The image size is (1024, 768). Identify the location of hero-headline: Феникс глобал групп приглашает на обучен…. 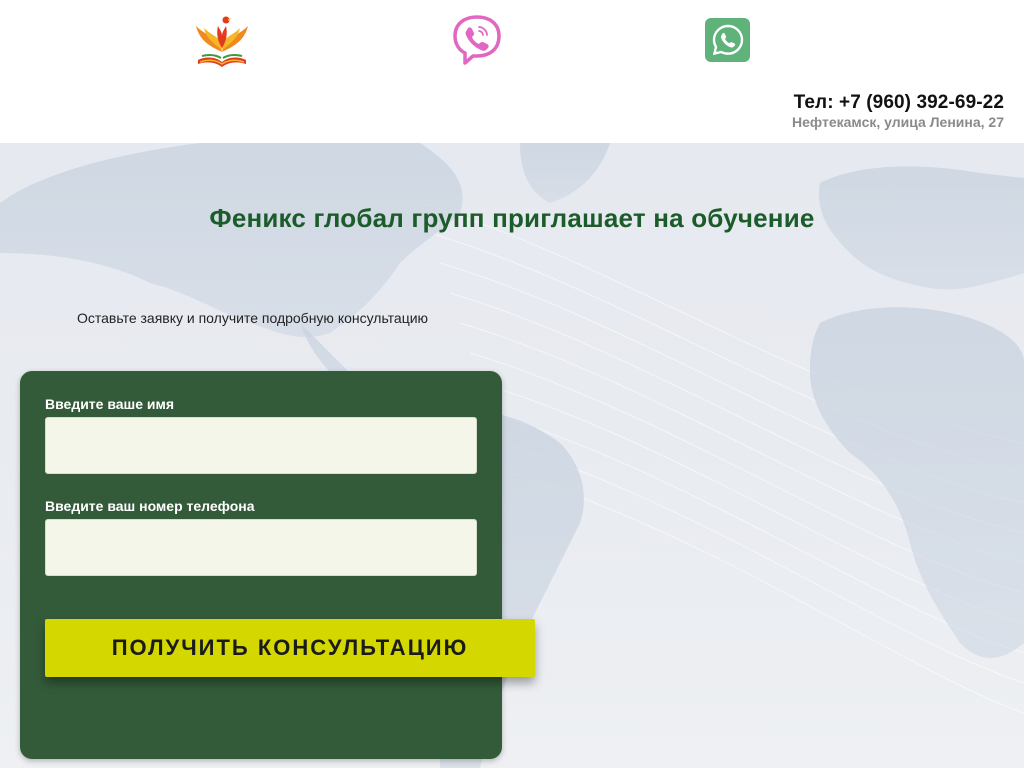
(512, 218).